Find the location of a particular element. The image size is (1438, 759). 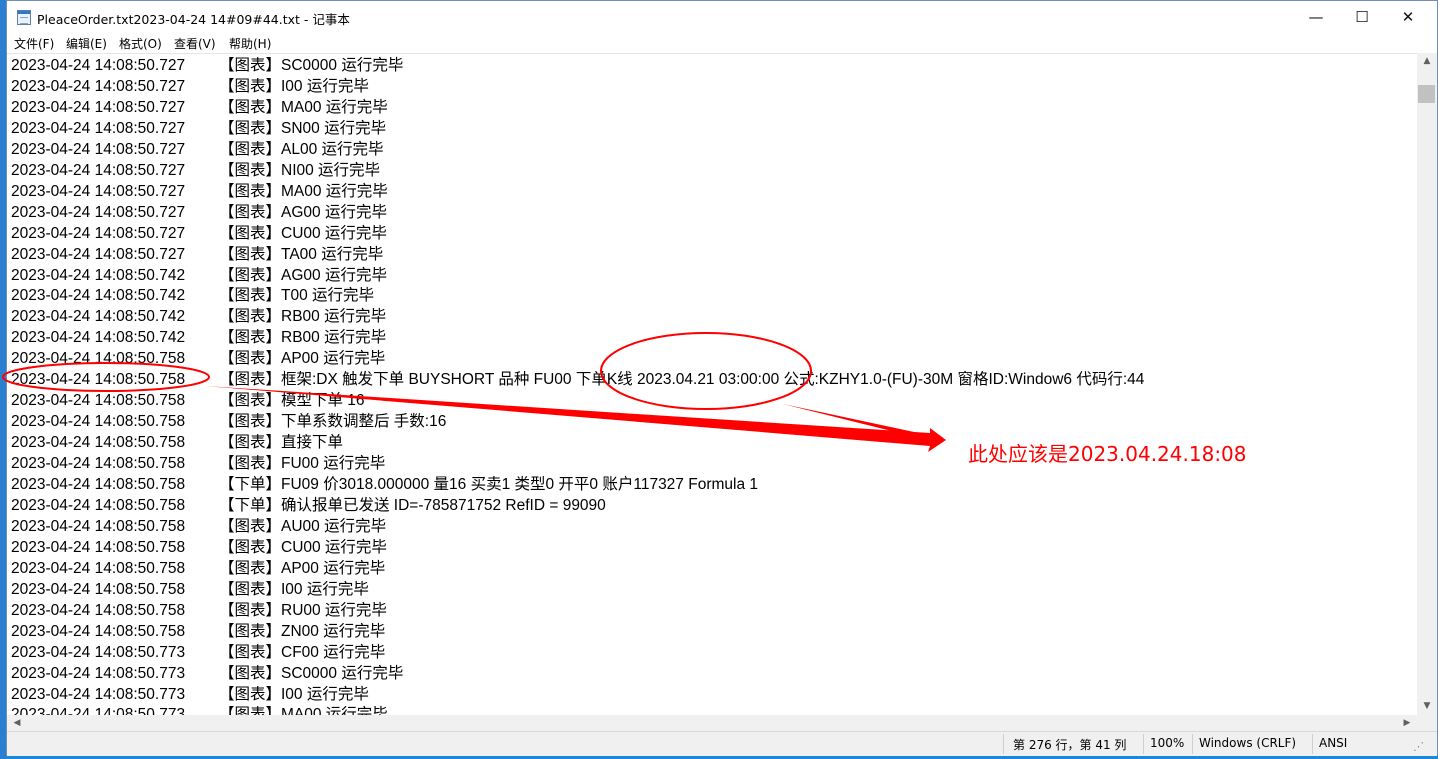

log-message: 【图表】CU00 运行完毕 is located at coordinates (303, 547).